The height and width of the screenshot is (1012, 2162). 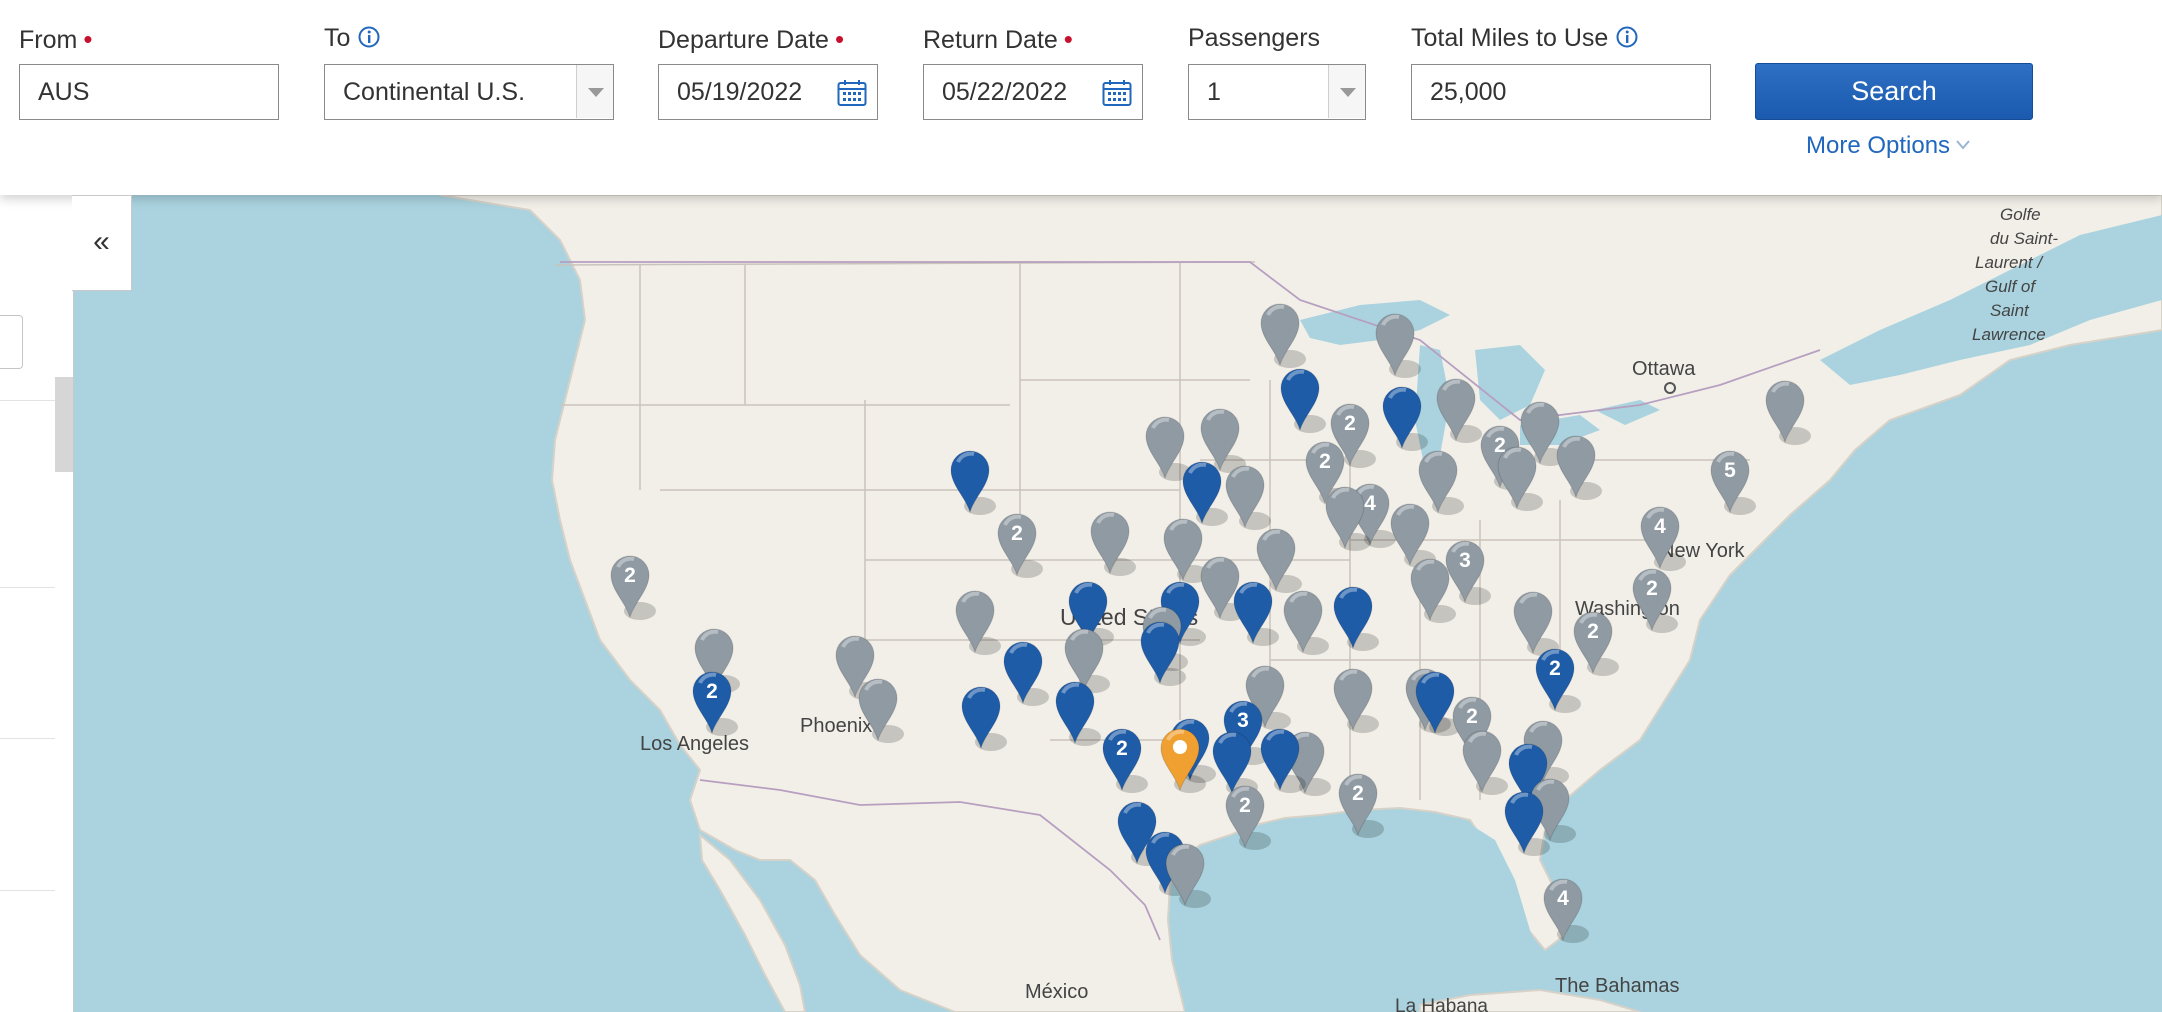 What do you see at coordinates (11, 342) in the screenshot?
I see `panel-input-stub` at bounding box center [11, 342].